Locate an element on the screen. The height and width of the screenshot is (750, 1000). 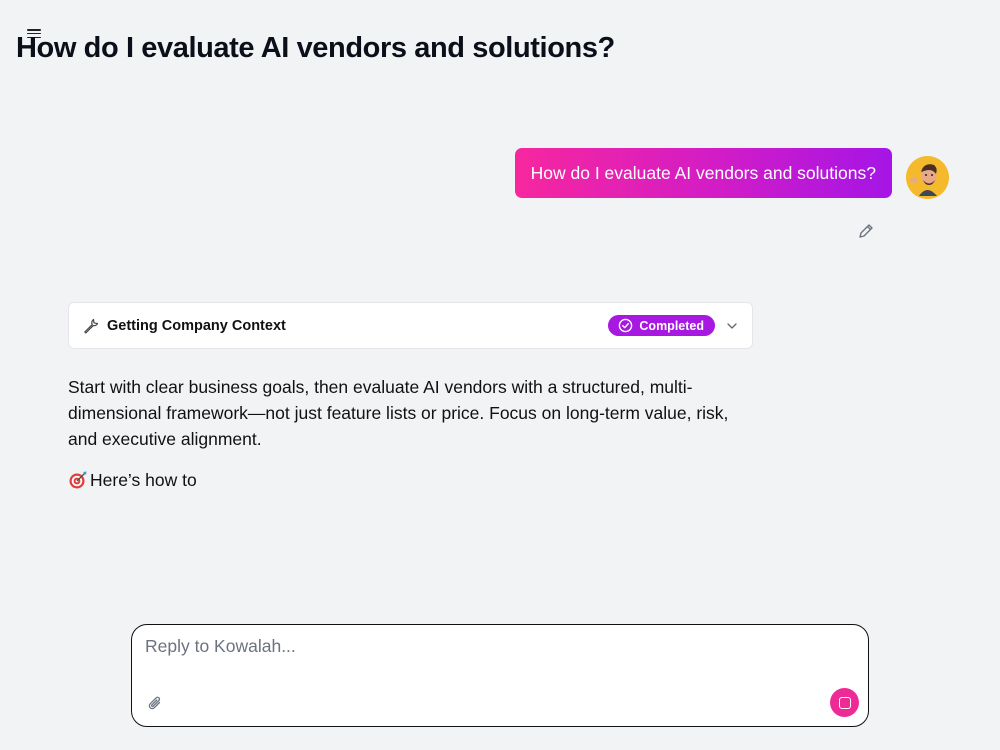
stop-button is located at coordinates (844, 702).